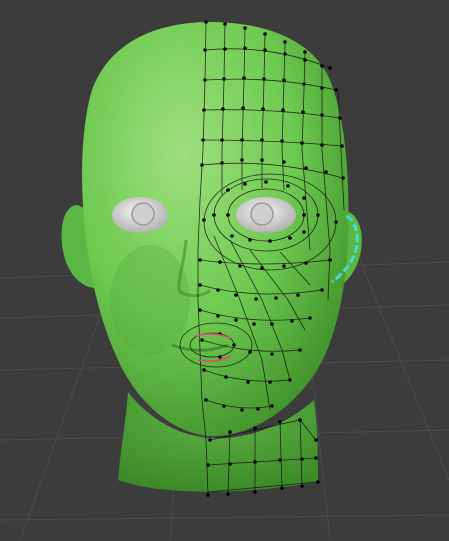 The image size is (449, 541). Describe the element at coordinates (143, 214) in the screenshot. I see `left-iris` at that location.